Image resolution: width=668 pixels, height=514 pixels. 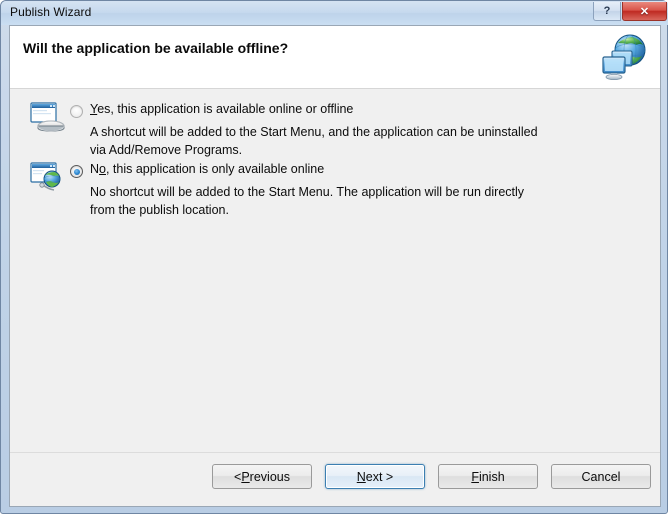 I want to click on computer-disk-icon, so click(x=48, y=117).